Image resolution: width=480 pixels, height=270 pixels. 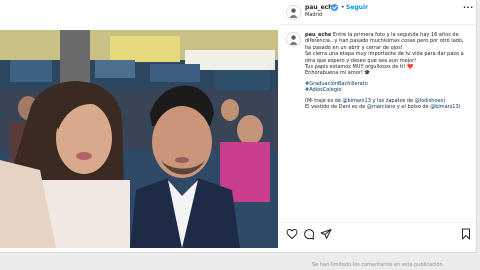 I want to click on verified-badge-icon, so click(x=334, y=7).